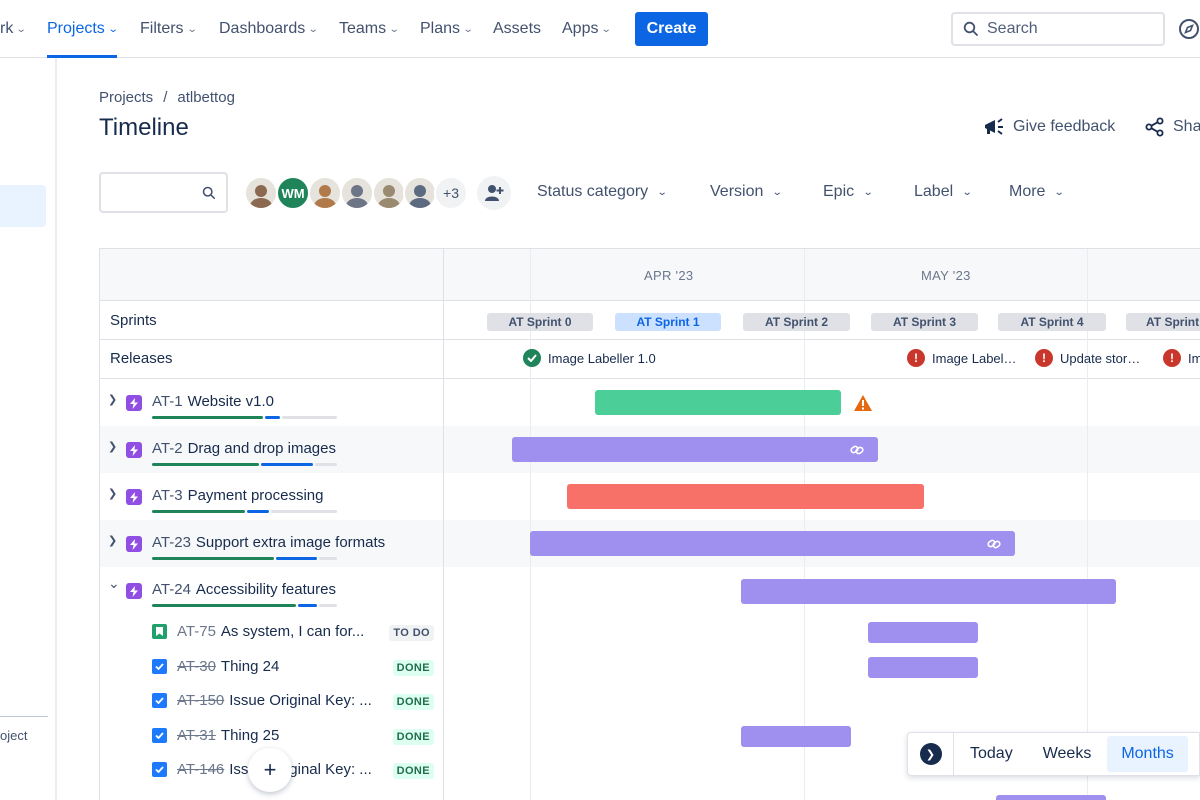 This screenshot has width=1200, height=800. Describe the element at coordinates (411, 633) in the screenshot. I see `status-lozenge: TO DO` at that location.